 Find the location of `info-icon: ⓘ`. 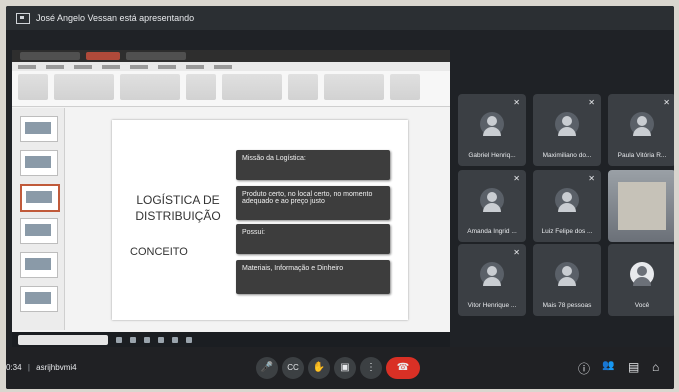

info-icon: ⓘ is located at coordinates (584, 368).